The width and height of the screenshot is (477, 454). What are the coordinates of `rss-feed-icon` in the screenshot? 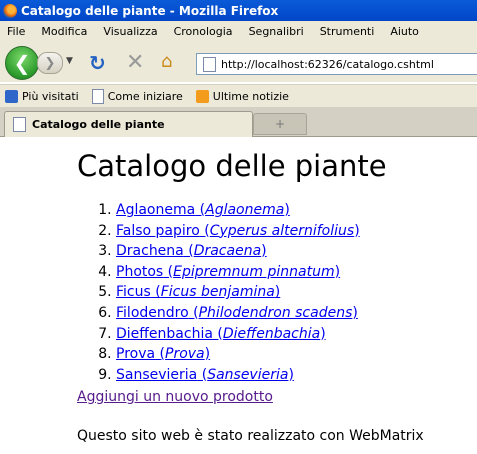 It's located at (202, 96).